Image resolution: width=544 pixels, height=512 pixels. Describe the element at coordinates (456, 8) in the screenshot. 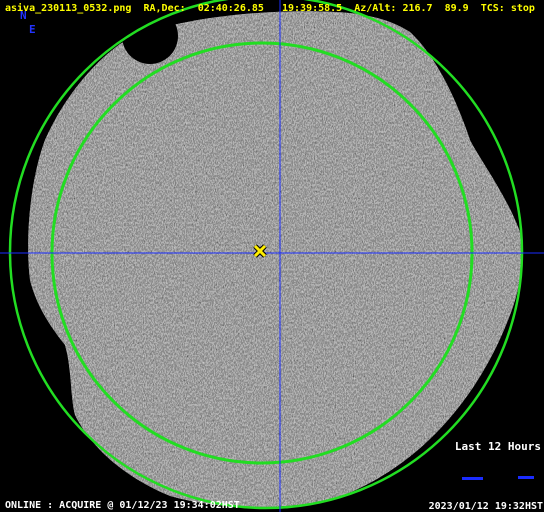

I see `alt-value: 89.9` at that location.